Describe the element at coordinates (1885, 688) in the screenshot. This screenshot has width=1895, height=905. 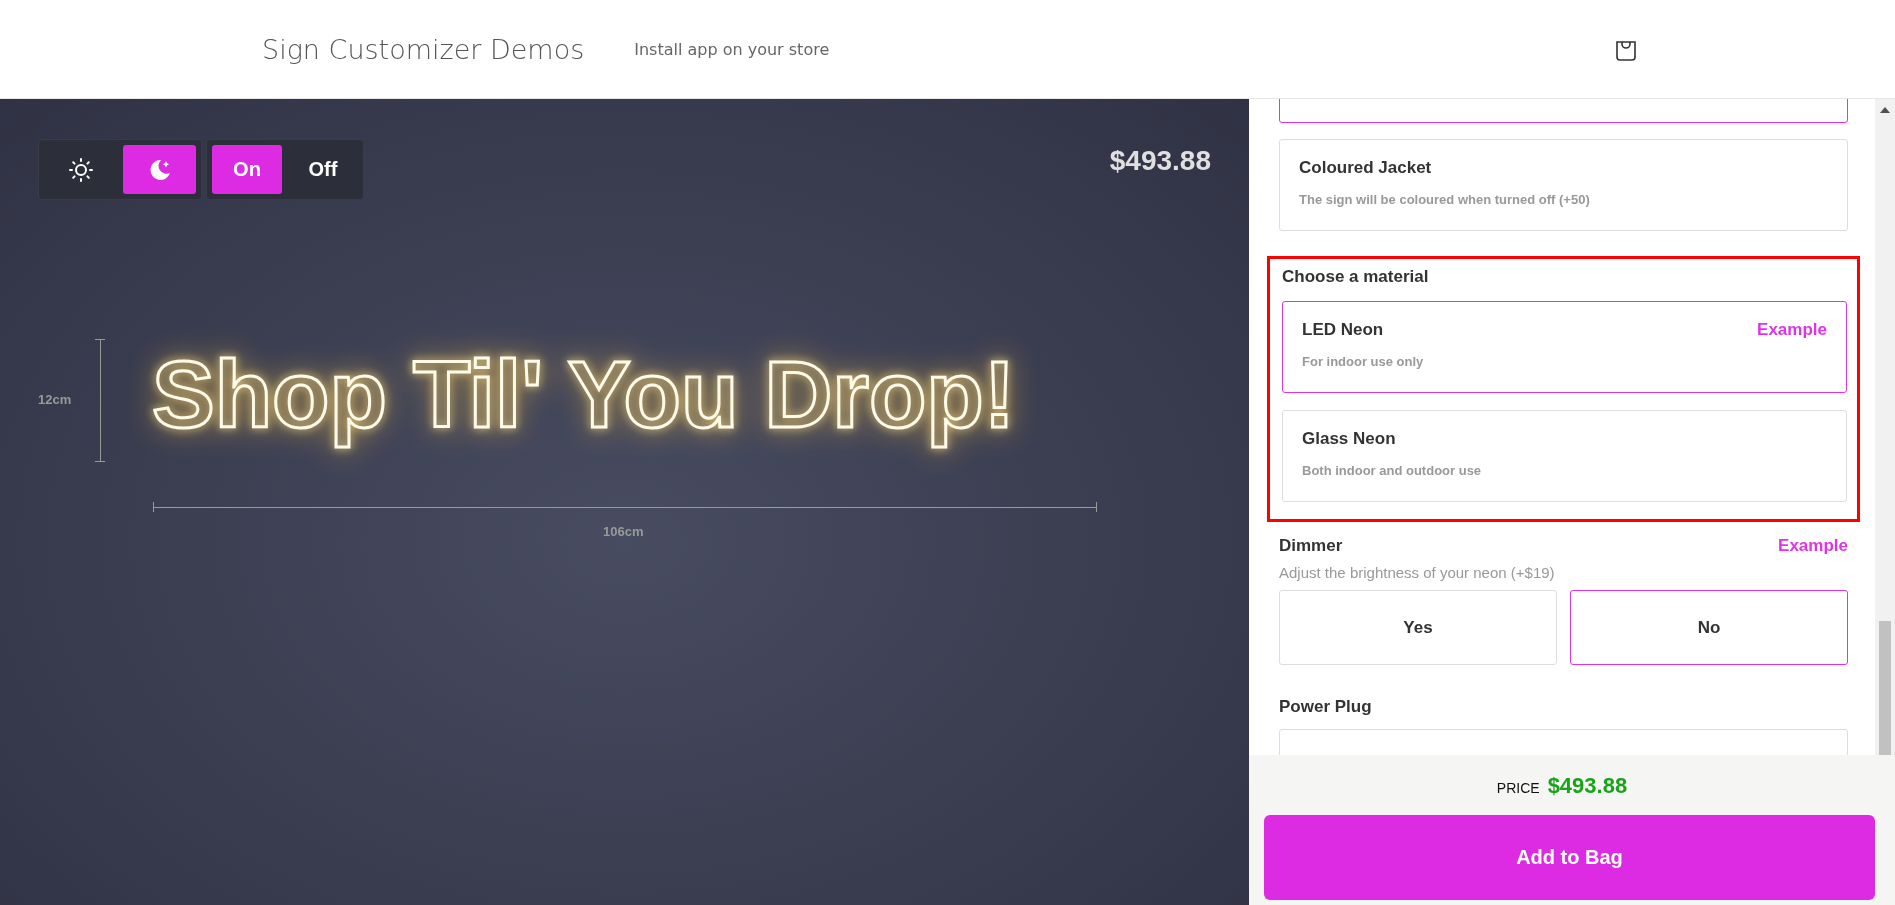
I see `scrollbar-thumb` at that location.